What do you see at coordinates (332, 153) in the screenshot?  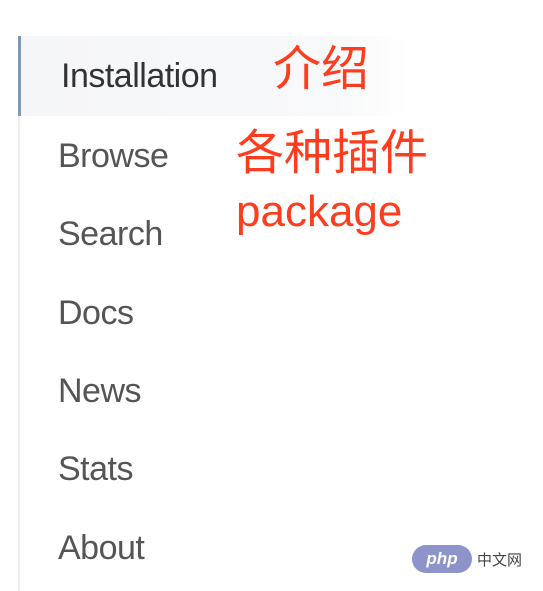 I see `annotation-plugins: 各种插件` at bounding box center [332, 153].